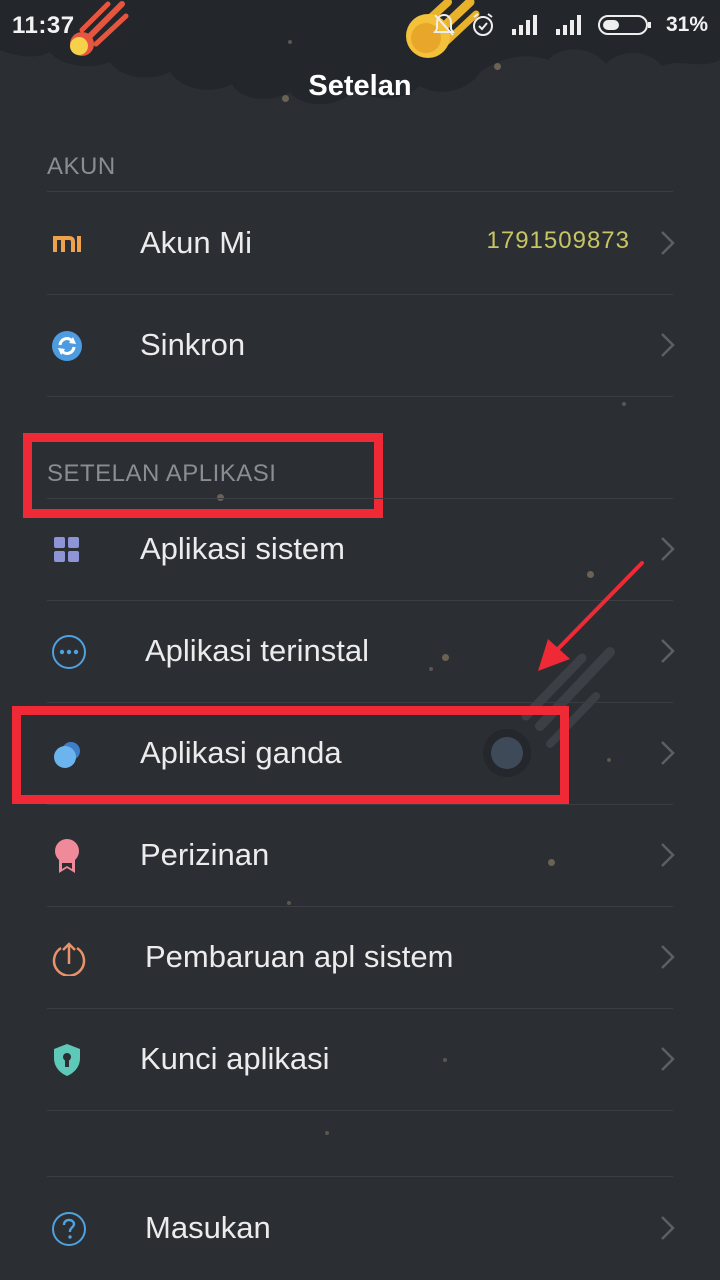  Describe the element at coordinates (360, 26) in the screenshot. I see `status-bar: 11:37 31%` at that location.